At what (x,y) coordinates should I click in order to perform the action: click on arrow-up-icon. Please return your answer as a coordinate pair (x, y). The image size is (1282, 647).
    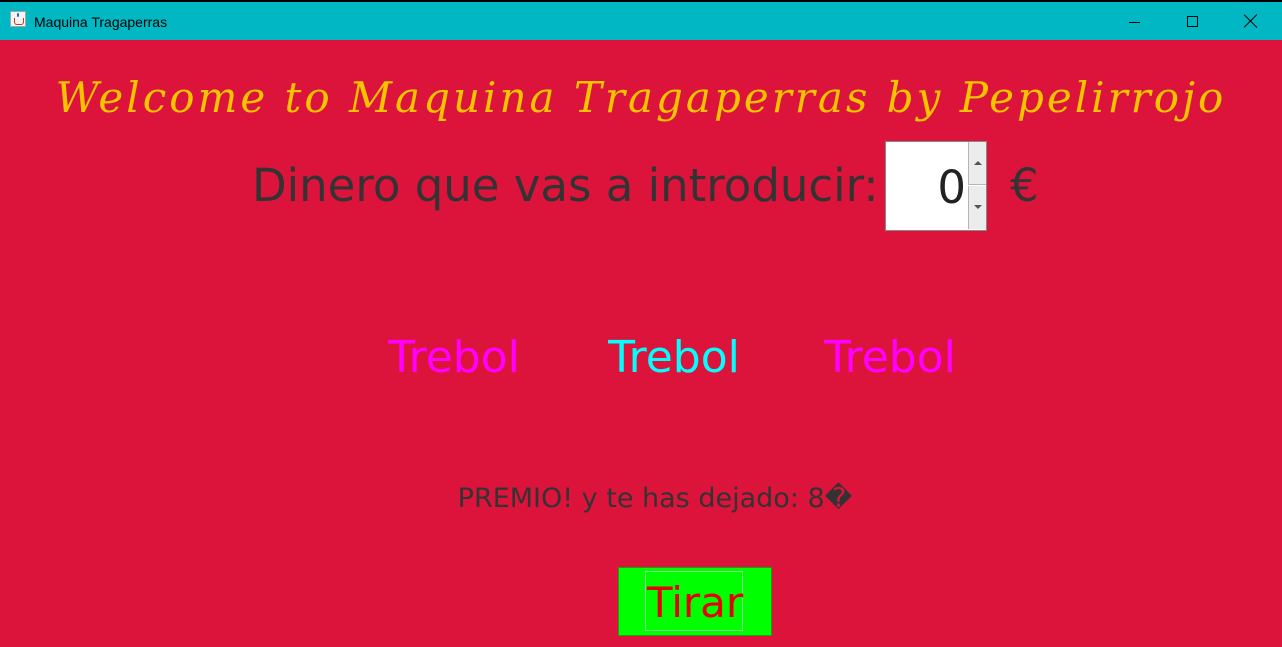
    Looking at the image, I should click on (978, 163).